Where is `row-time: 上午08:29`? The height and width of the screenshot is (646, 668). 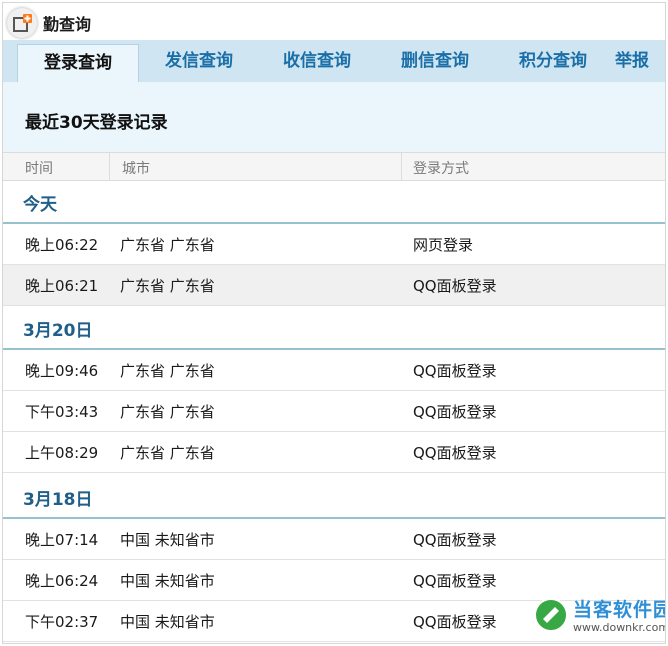 row-time: 上午08:29 is located at coordinates (62, 453).